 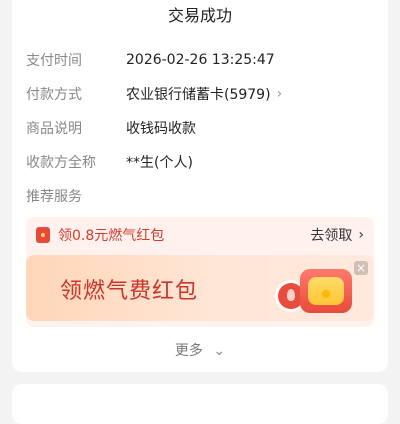 I want to click on detail-label: 商品说明, so click(x=54, y=129).